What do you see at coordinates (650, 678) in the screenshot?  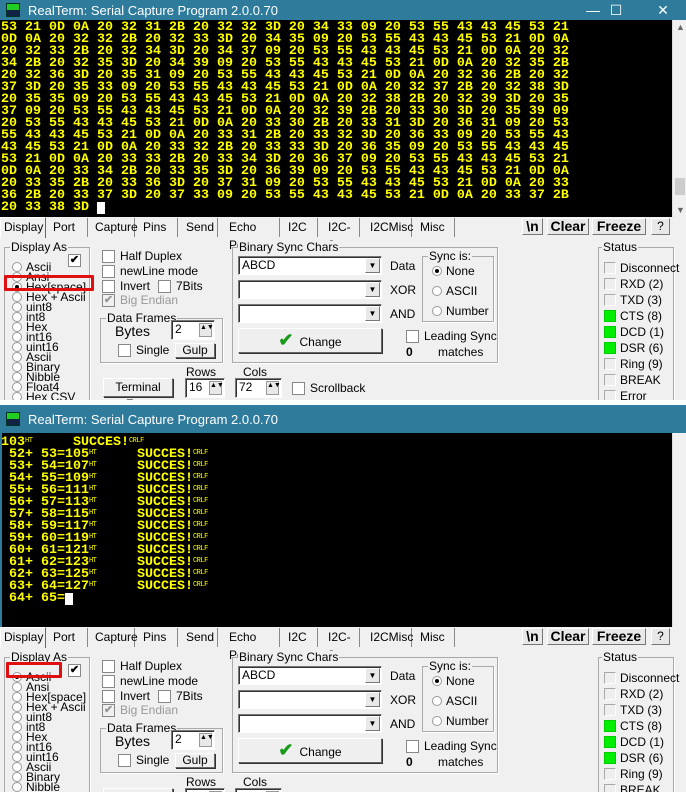 I see `status-label: Disconnect` at bounding box center [650, 678].